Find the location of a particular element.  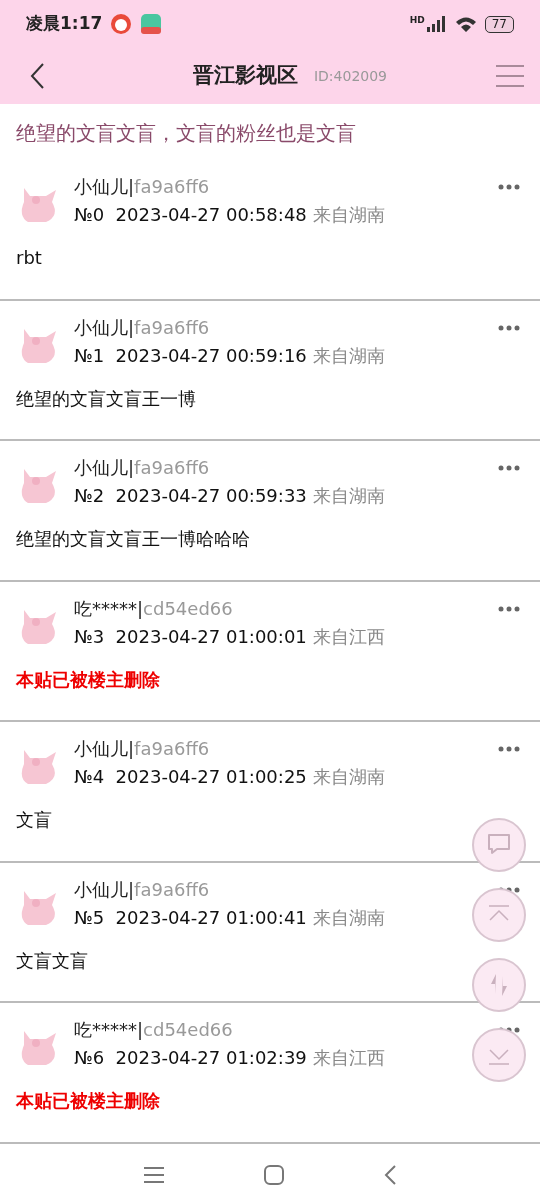

floor-time: №2 2023-04-27 00:59:33 is located at coordinates (190, 495).